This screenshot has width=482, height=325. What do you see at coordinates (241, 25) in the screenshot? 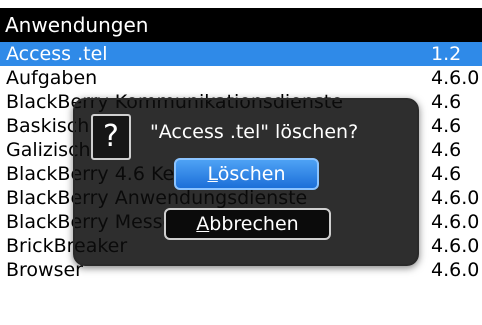
I see `page-title: Anwendungen` at bounding box center [241, 25].